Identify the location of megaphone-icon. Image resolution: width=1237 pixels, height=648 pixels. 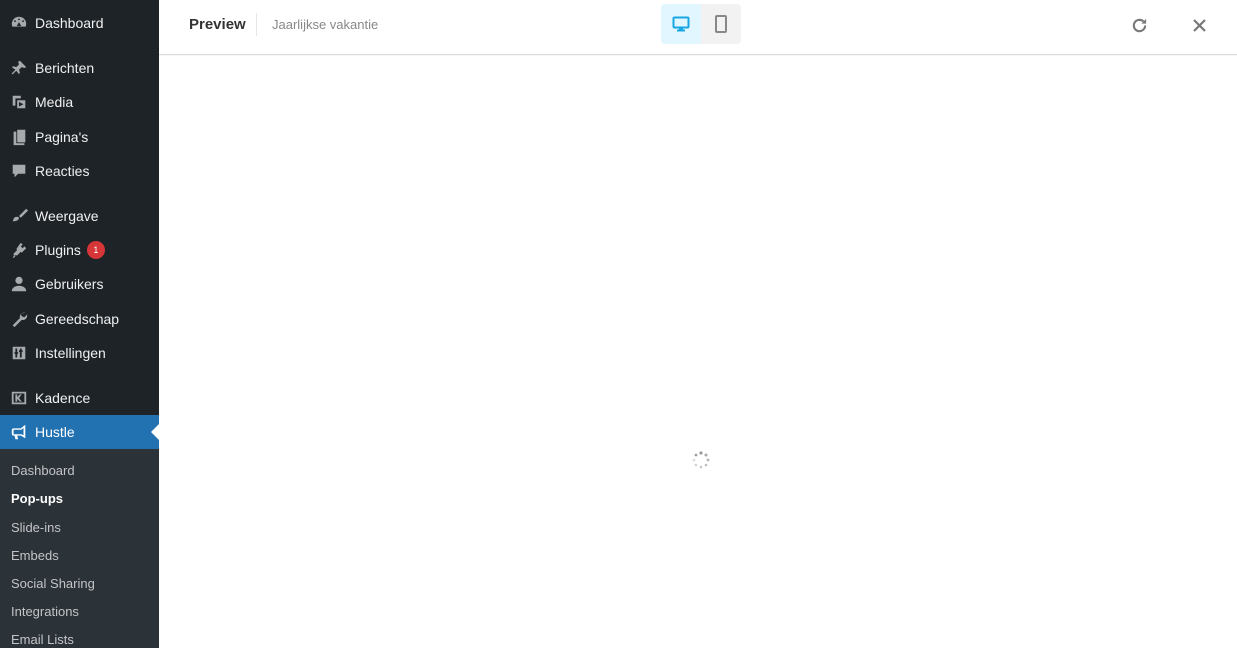
(17, 432).